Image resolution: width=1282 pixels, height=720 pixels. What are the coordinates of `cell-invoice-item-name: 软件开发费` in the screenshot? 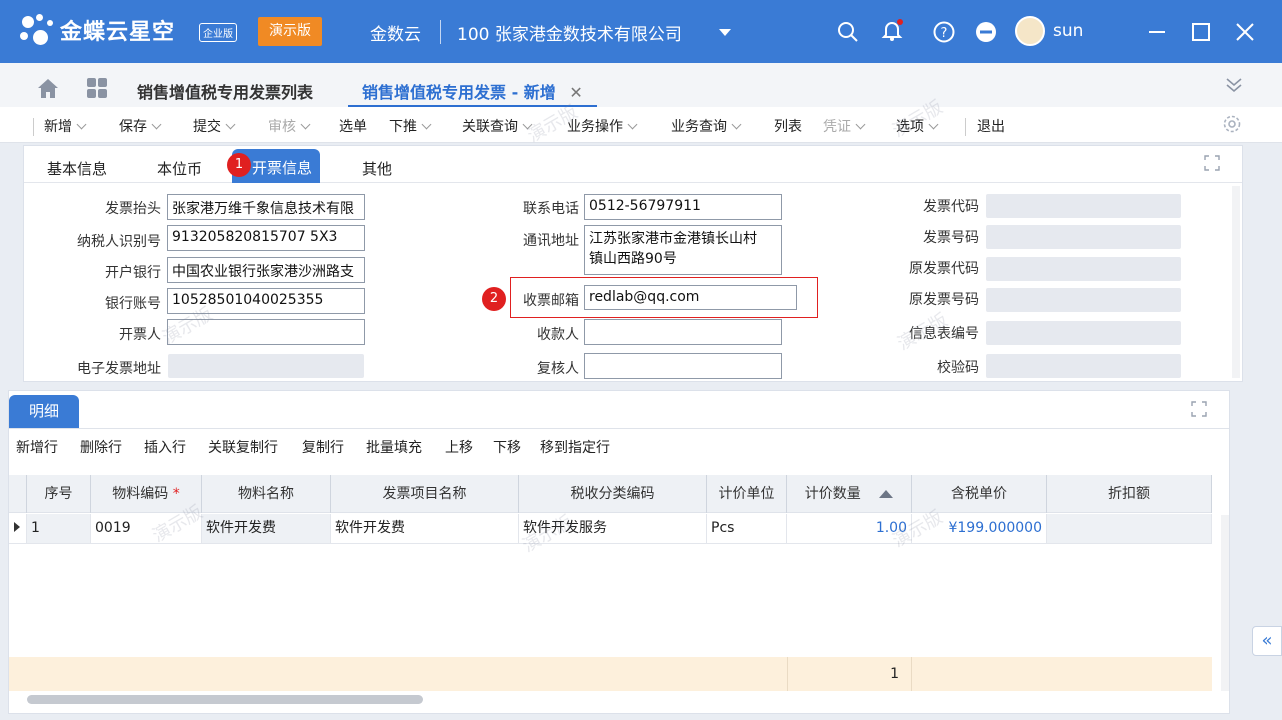 It's located at (425, 528).